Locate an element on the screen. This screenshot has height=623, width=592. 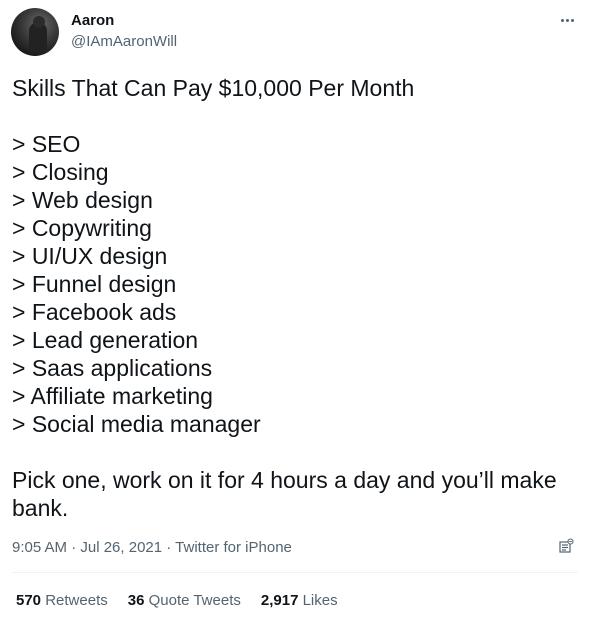
skill-item: > SEO is located at coordinates (46, 144).